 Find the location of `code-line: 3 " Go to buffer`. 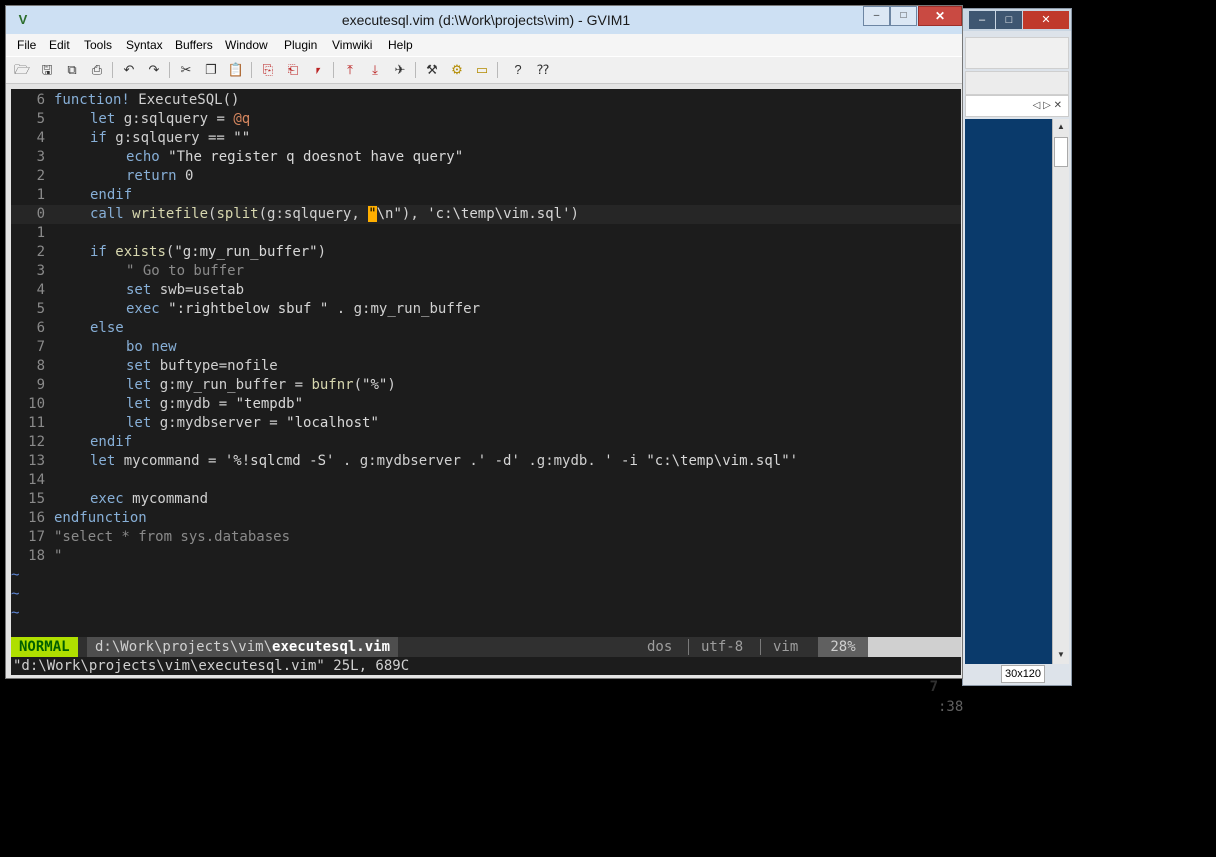

code-line: 3 " Go to buffer is located at coordinates (486, 271).